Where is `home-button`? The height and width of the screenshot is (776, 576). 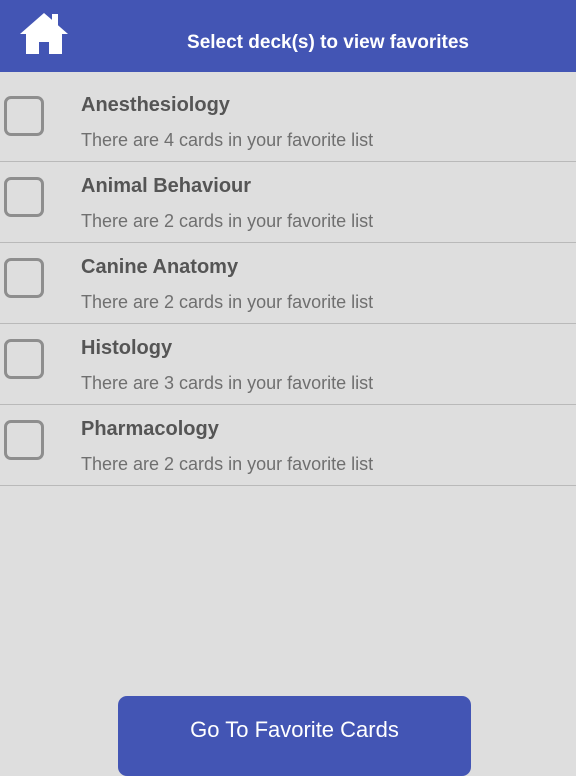
home-button is located at coordinates (44, 34).